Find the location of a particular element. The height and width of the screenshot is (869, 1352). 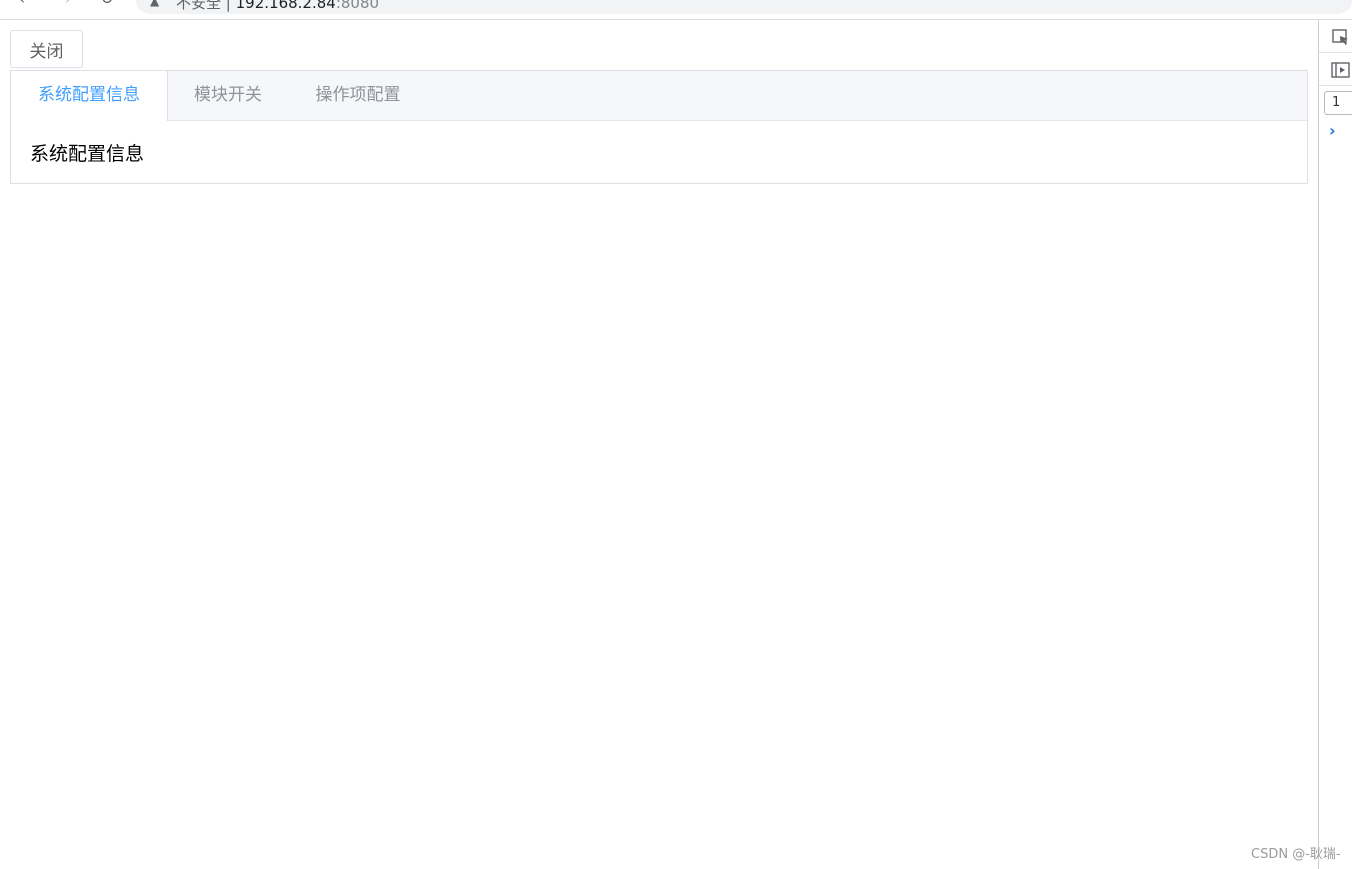

chevron-right-icon: › is located at coordinates (1332, 130).